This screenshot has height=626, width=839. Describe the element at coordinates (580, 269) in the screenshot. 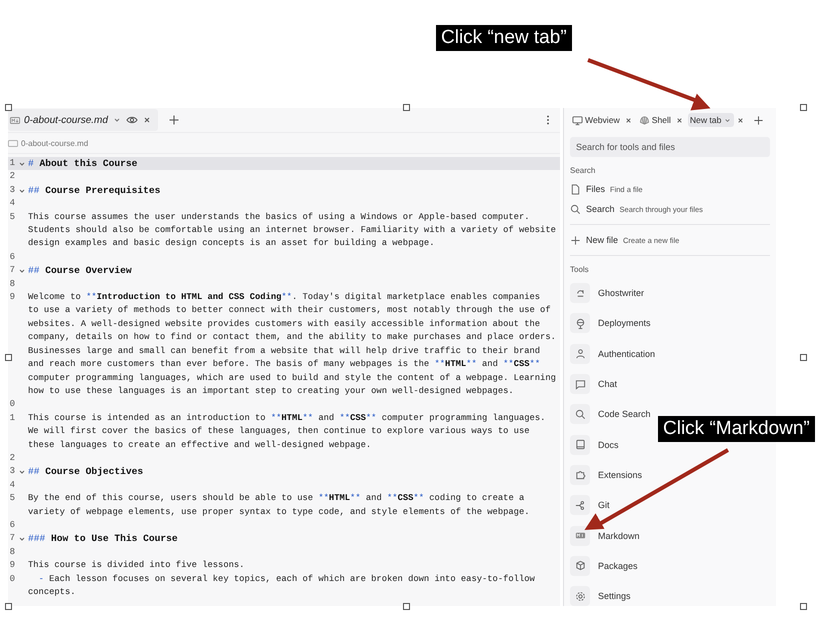

I see `section-heading: Tools` at that location.